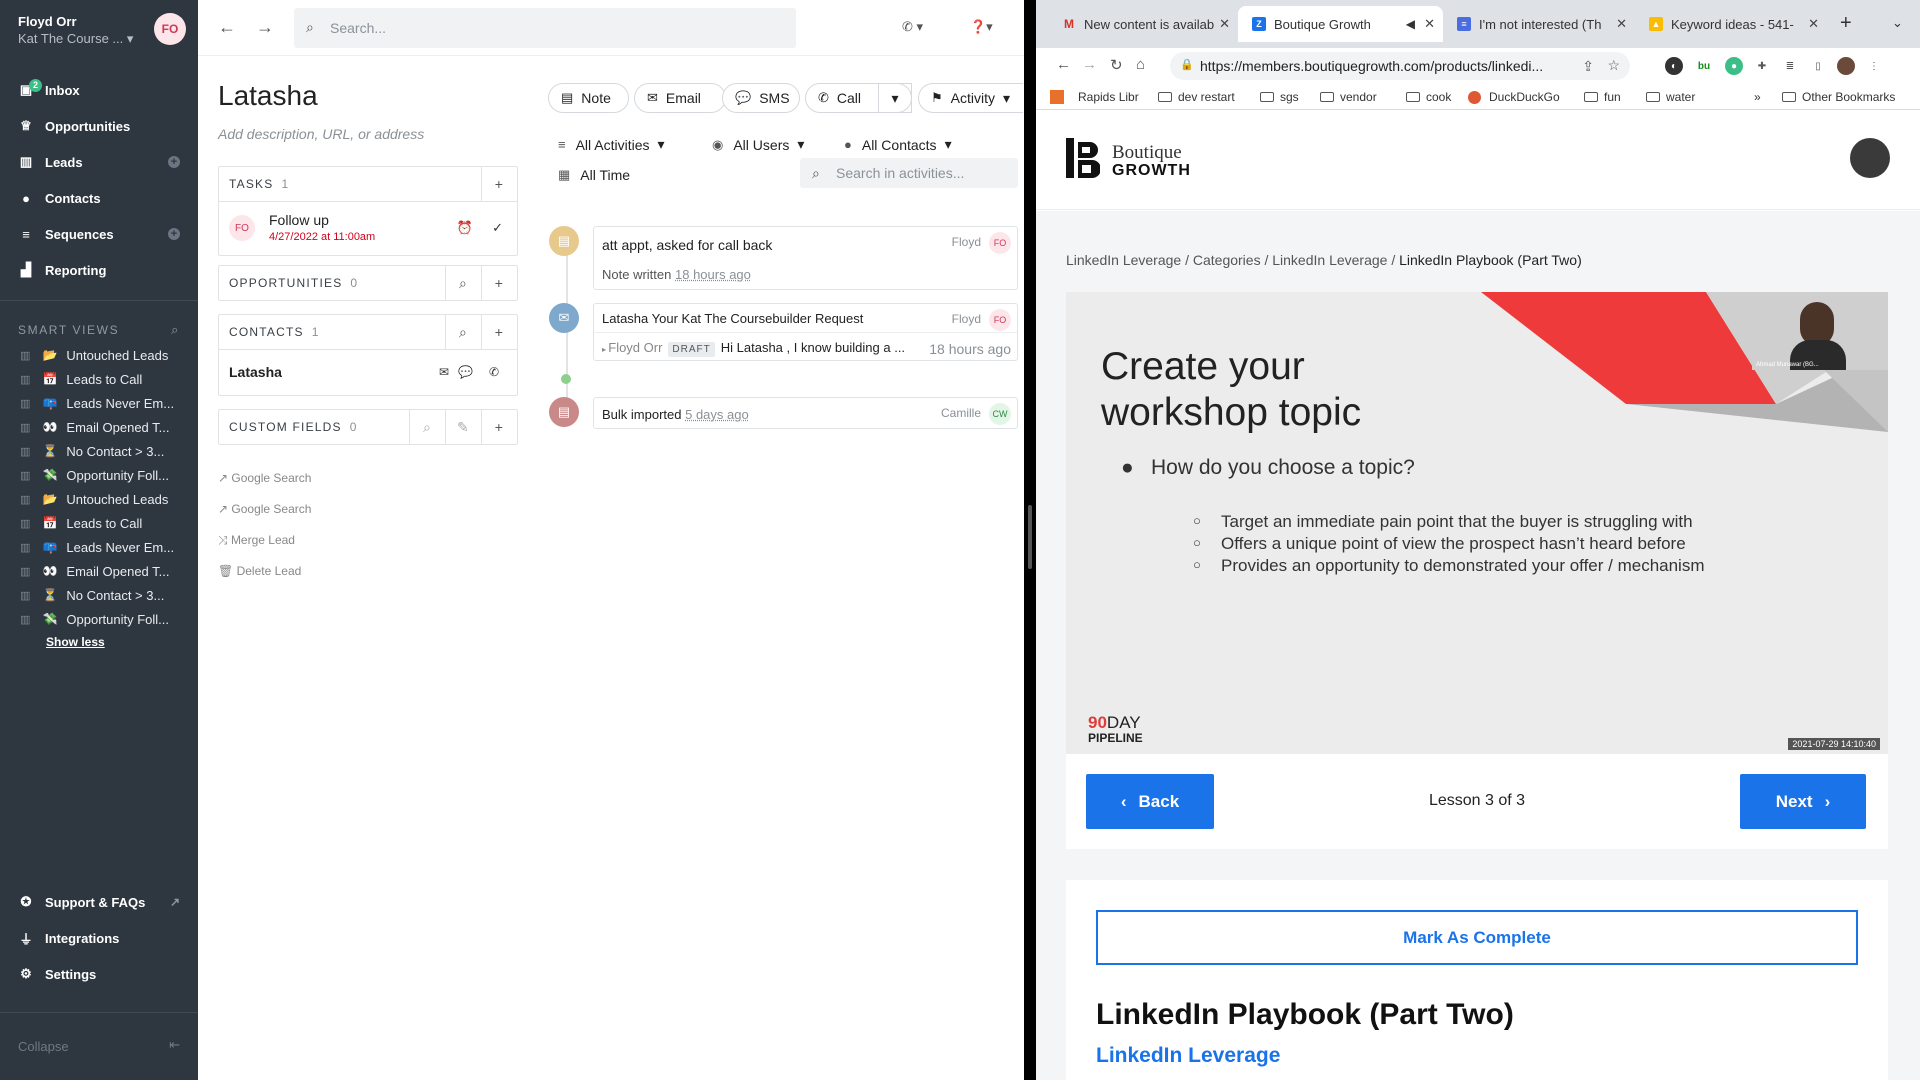 This screenshot has width=1920, height=1080. I want to click on time-filter: ▦ All Time, so click(594, 175).